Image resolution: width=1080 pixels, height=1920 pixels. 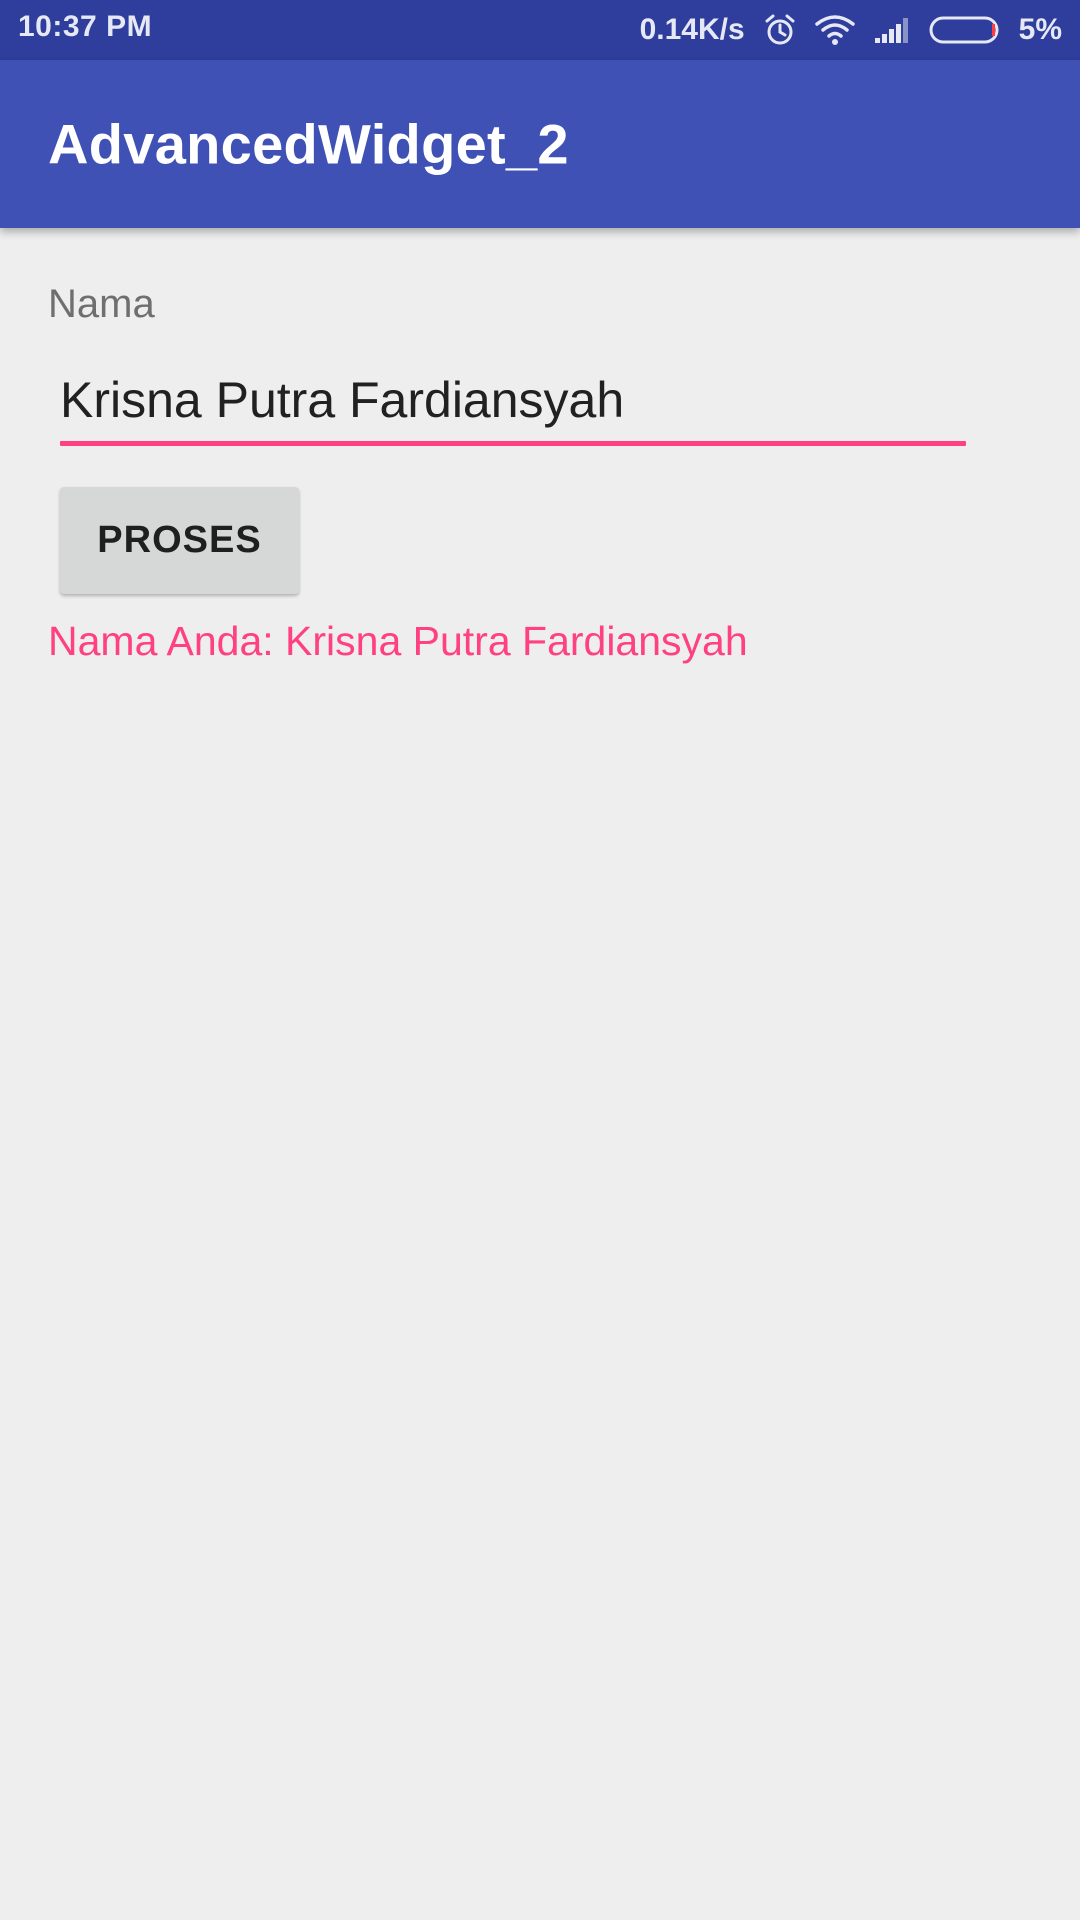 What do you see at coordinates (513, 443) in the screenshot?
I see `input-underline` at bounding box center [513, 443].